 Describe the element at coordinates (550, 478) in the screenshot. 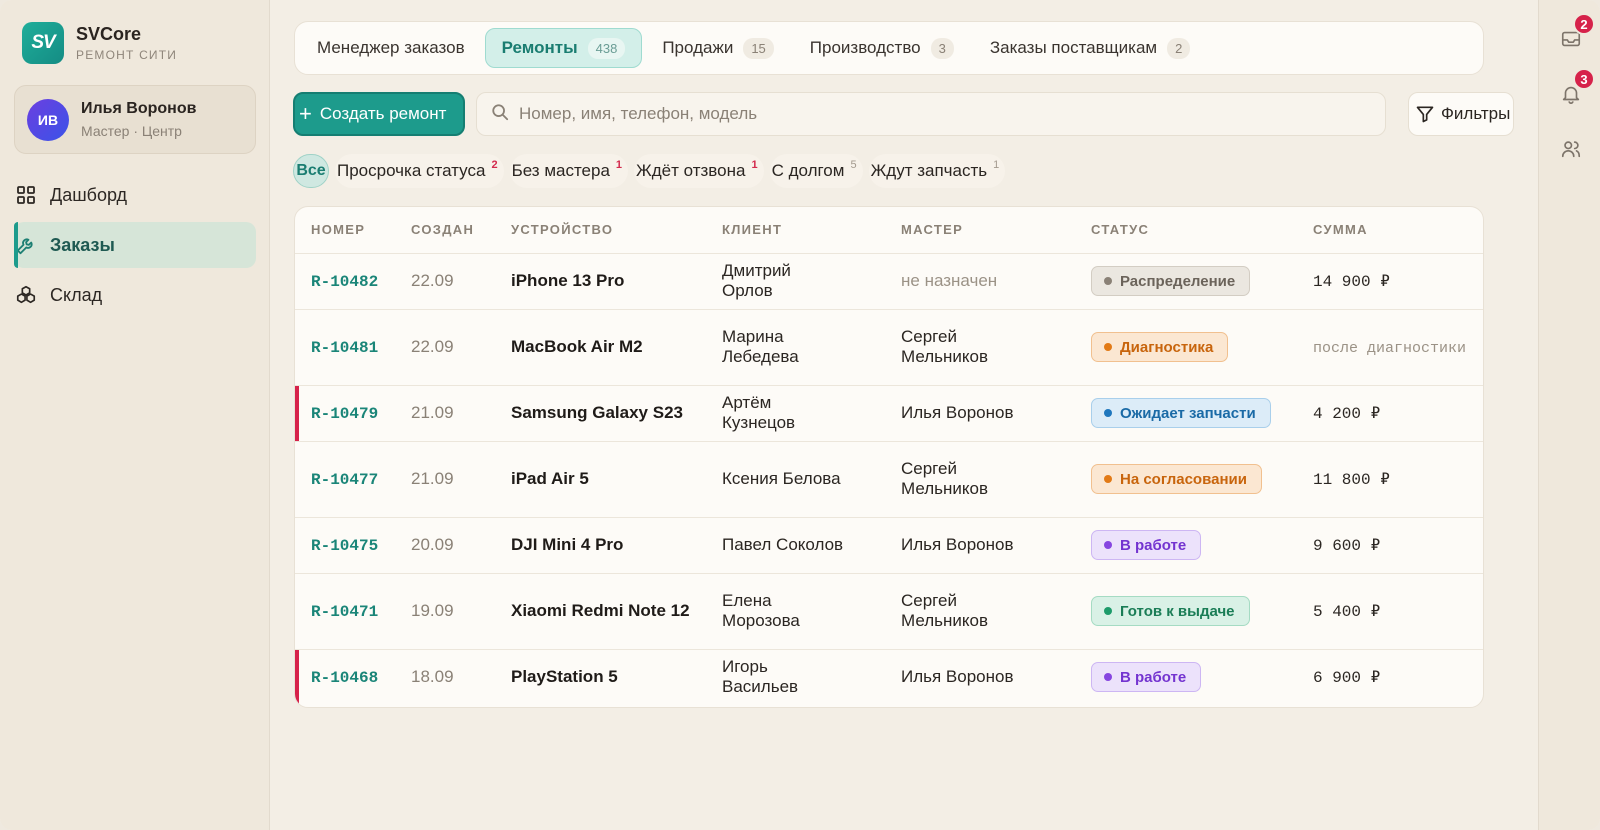

I see `device-name: iPad Air 5` at that location.